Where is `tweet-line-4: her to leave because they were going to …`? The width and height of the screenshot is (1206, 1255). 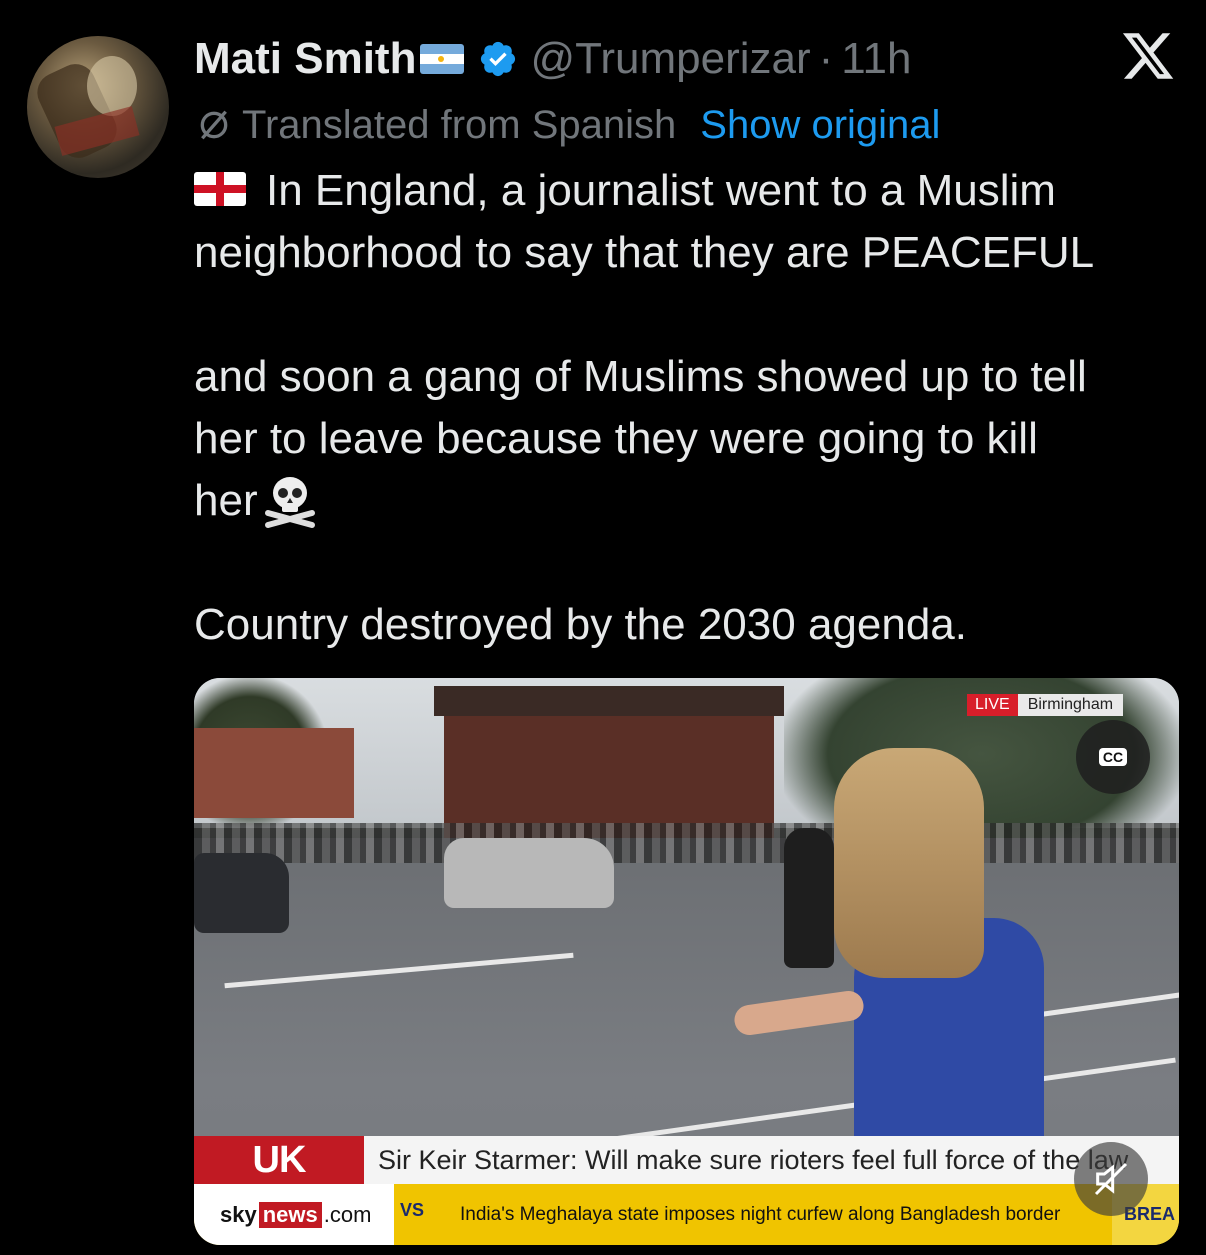 tweet-line-4: her to leave because they were going to … is located at coordinates (616, 438).